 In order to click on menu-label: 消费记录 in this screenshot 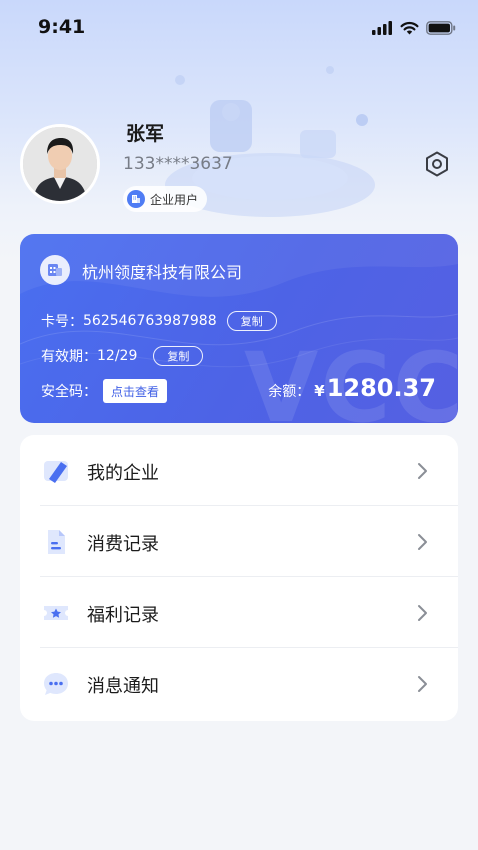, I will do `click(123, 544)`.